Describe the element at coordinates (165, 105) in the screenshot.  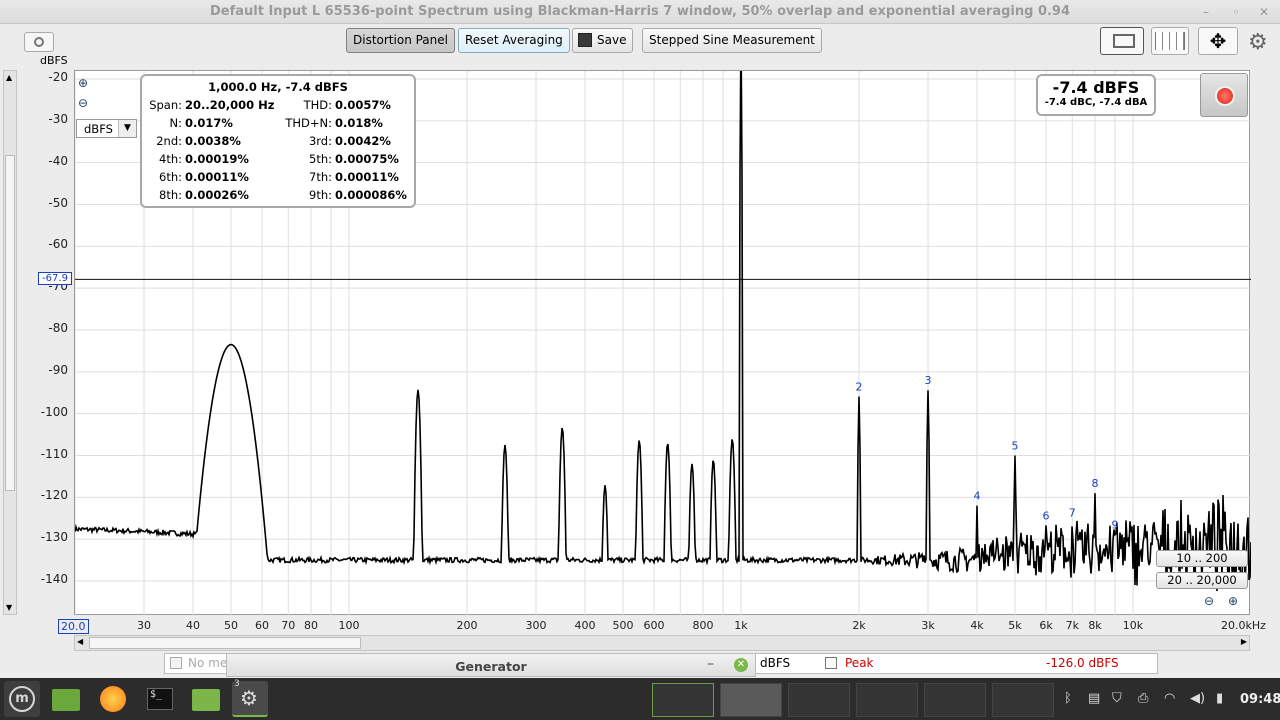
I see `distortion-label: Span:` at that location.